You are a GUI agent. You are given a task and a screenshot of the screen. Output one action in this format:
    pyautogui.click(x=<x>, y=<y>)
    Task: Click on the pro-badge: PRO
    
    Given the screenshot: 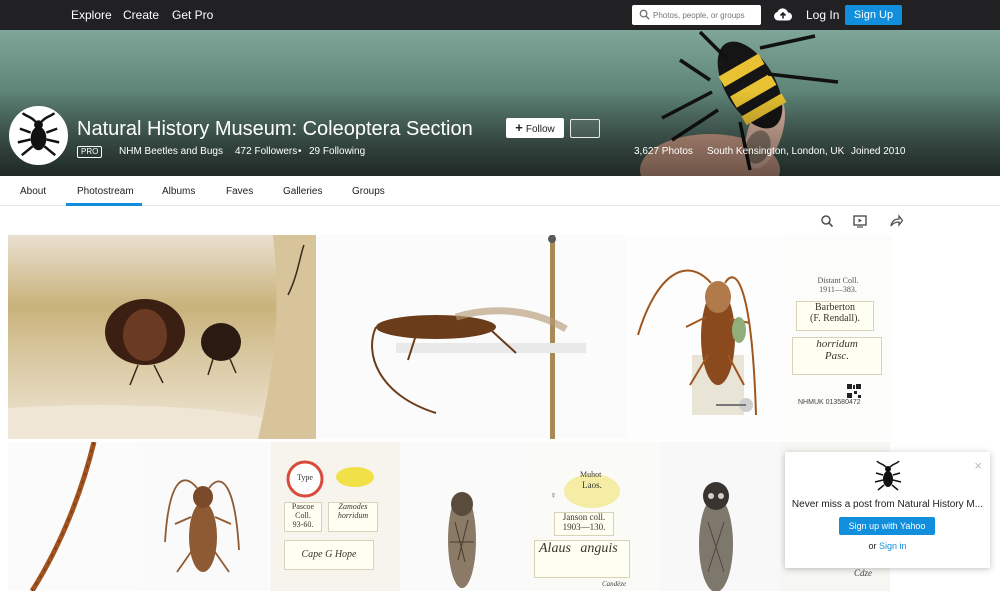 What is the action you would take?
    pyautogui.click(x=90, y=152)
    